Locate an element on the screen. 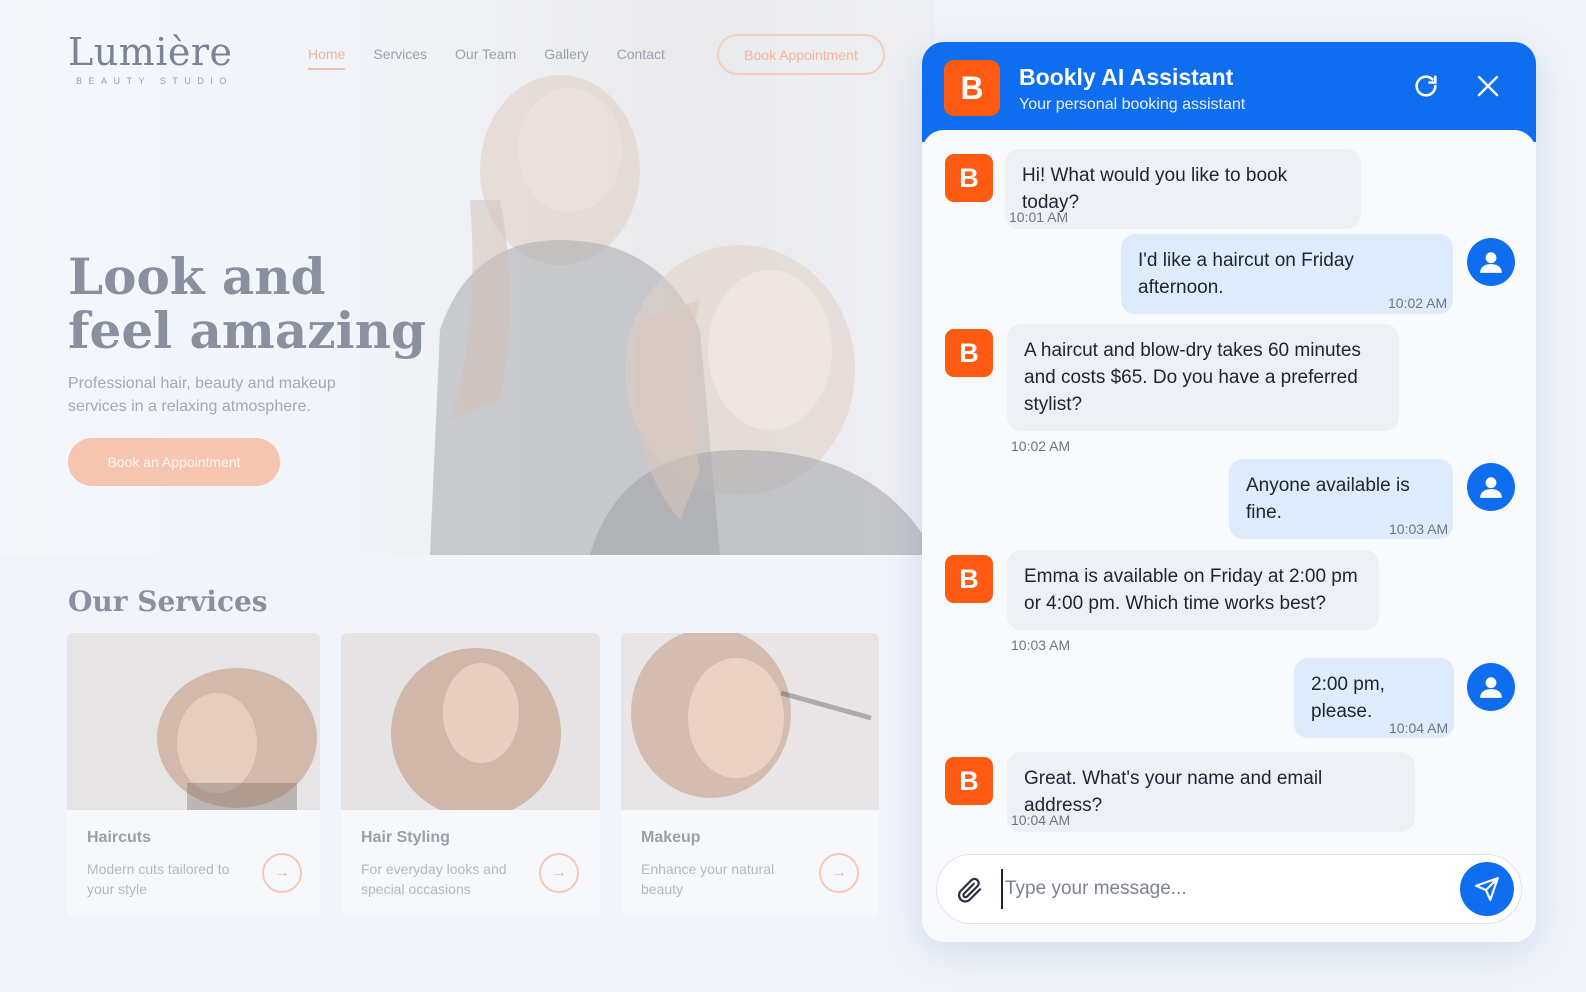 The width and height of the screenshot is (1586, 992). chat-title: Bookly AI Assistant is located at coordinates (1126, 77).